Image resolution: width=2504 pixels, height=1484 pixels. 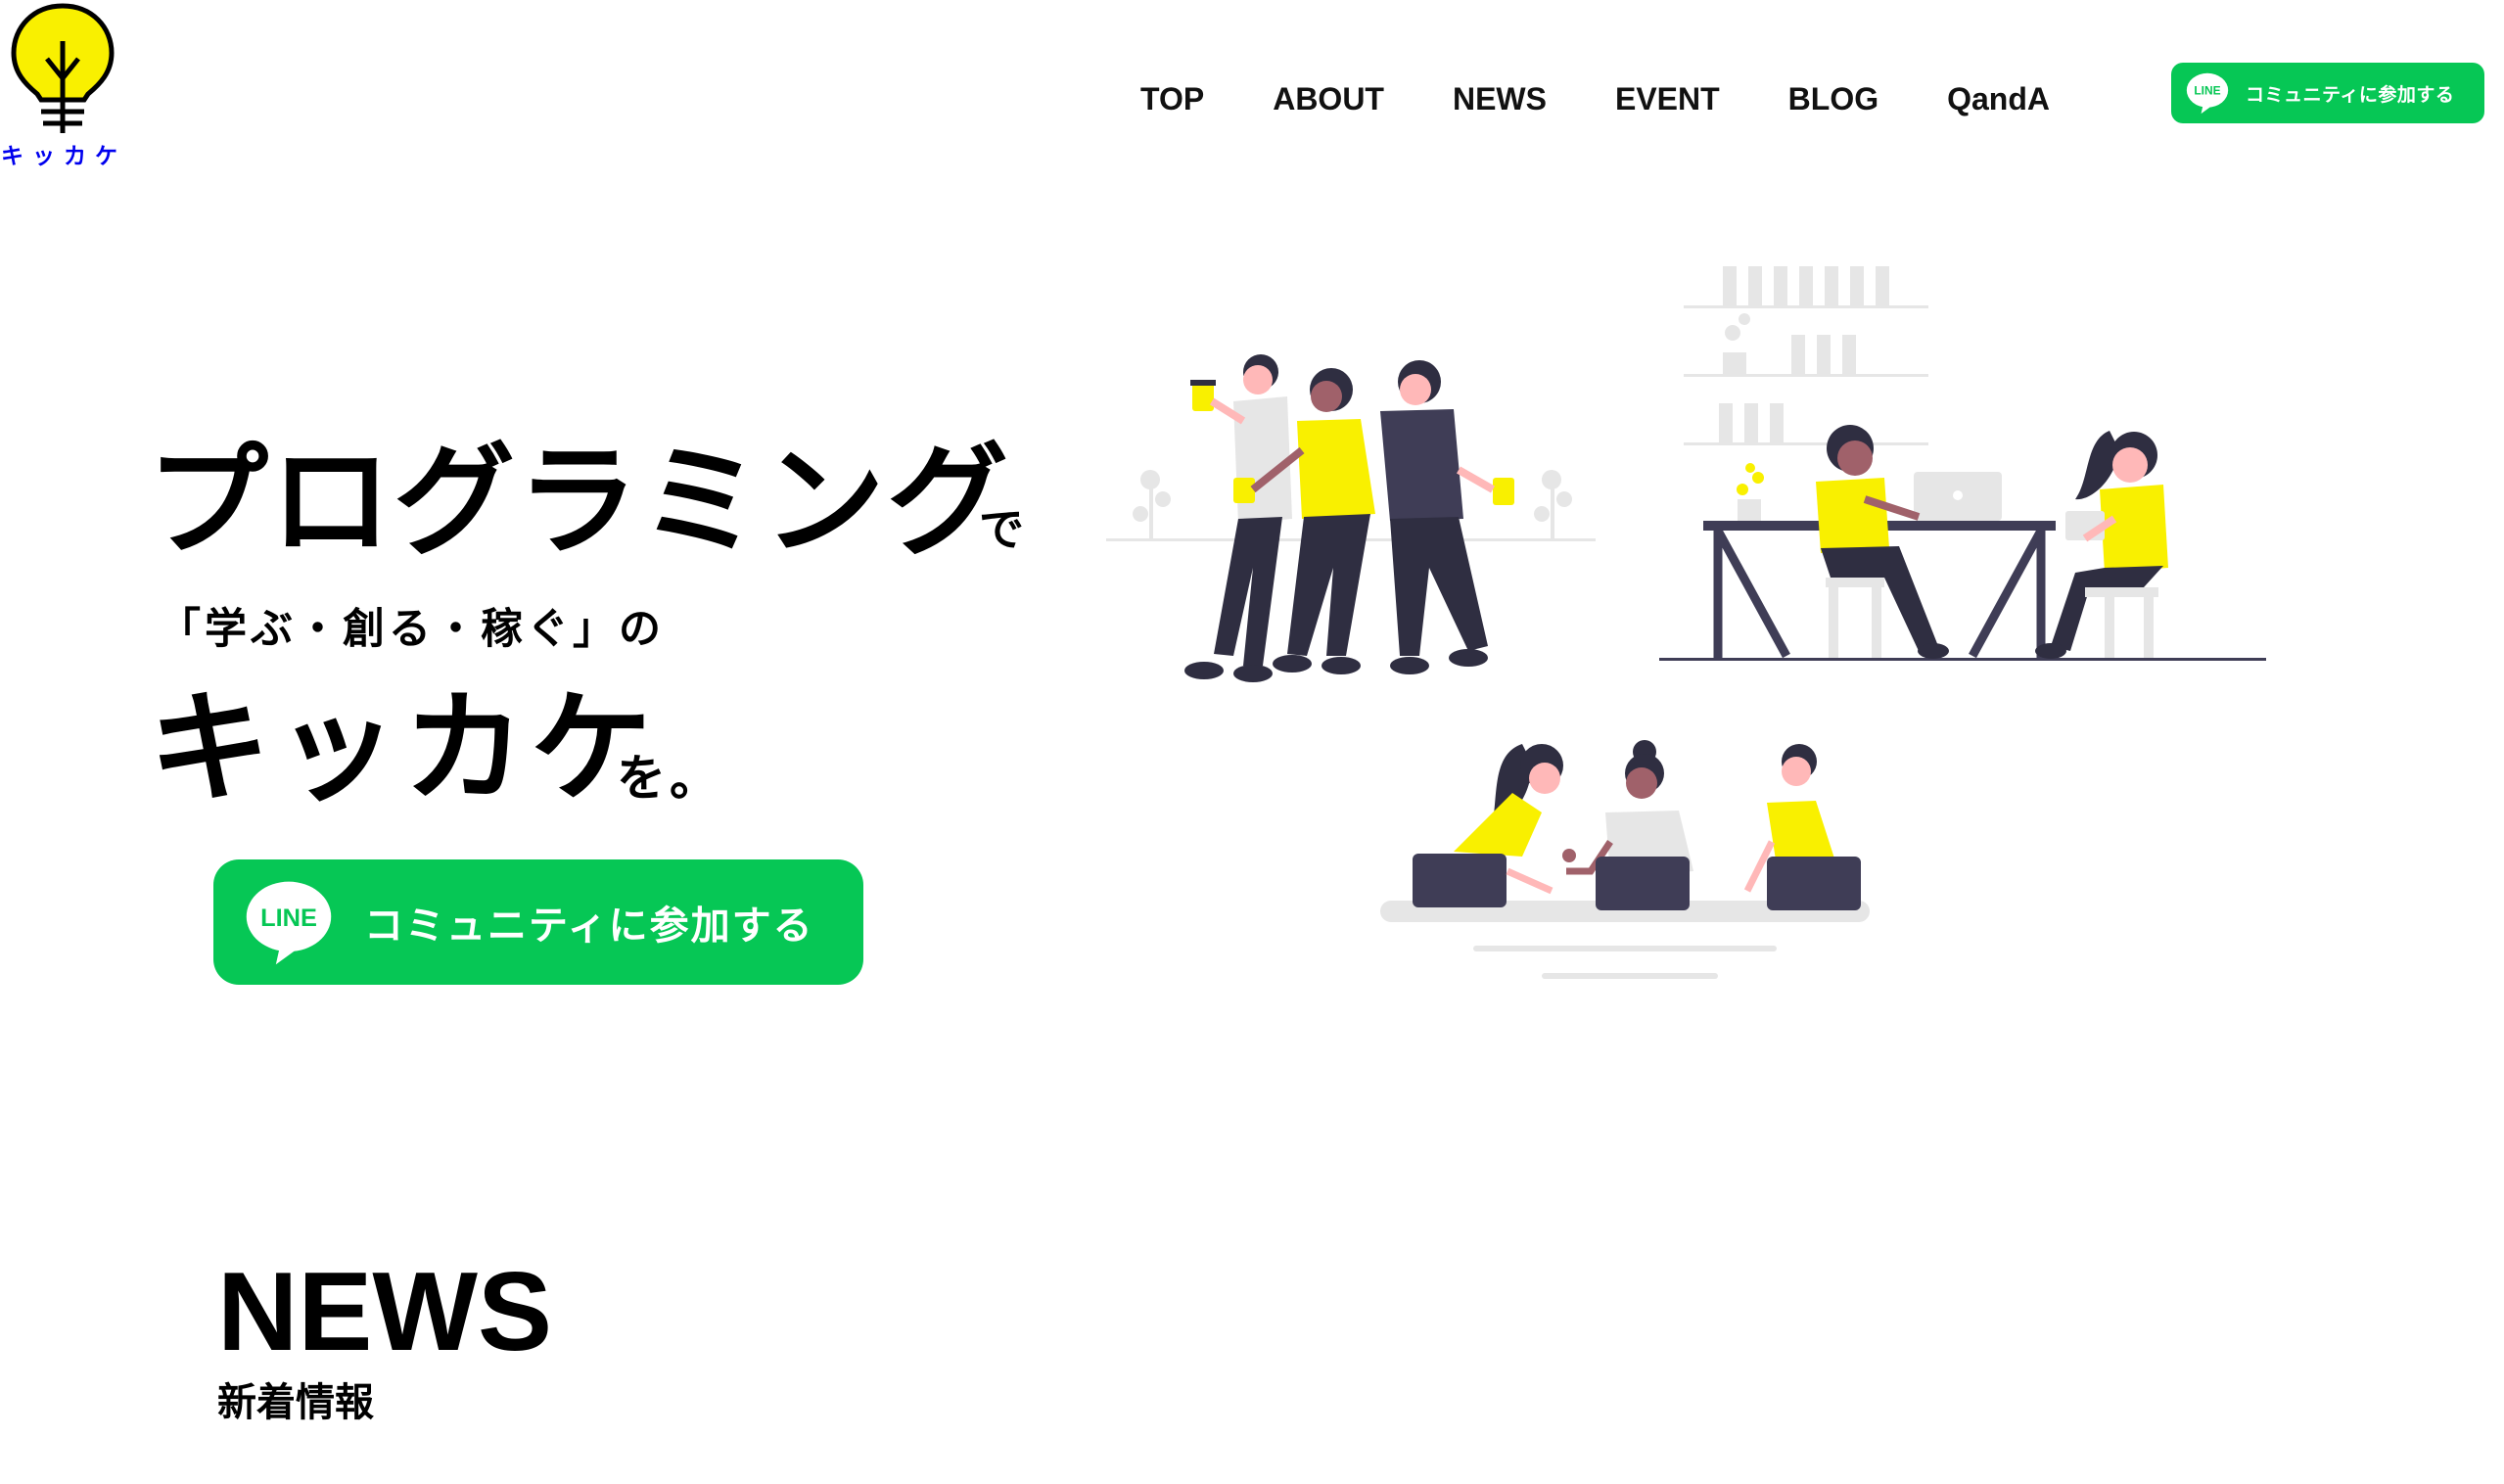 What do you see at coordinates (412, 629) in the screenshot?
I see `hero-subline: 「学ぶ・創る・稼ぐ」の` at bounding box center [412, 629].